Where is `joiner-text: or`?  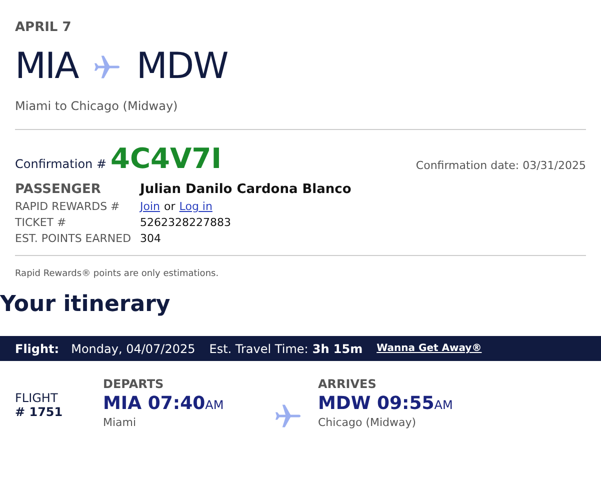
joiner-text: or is located at coordinates (170, 206).